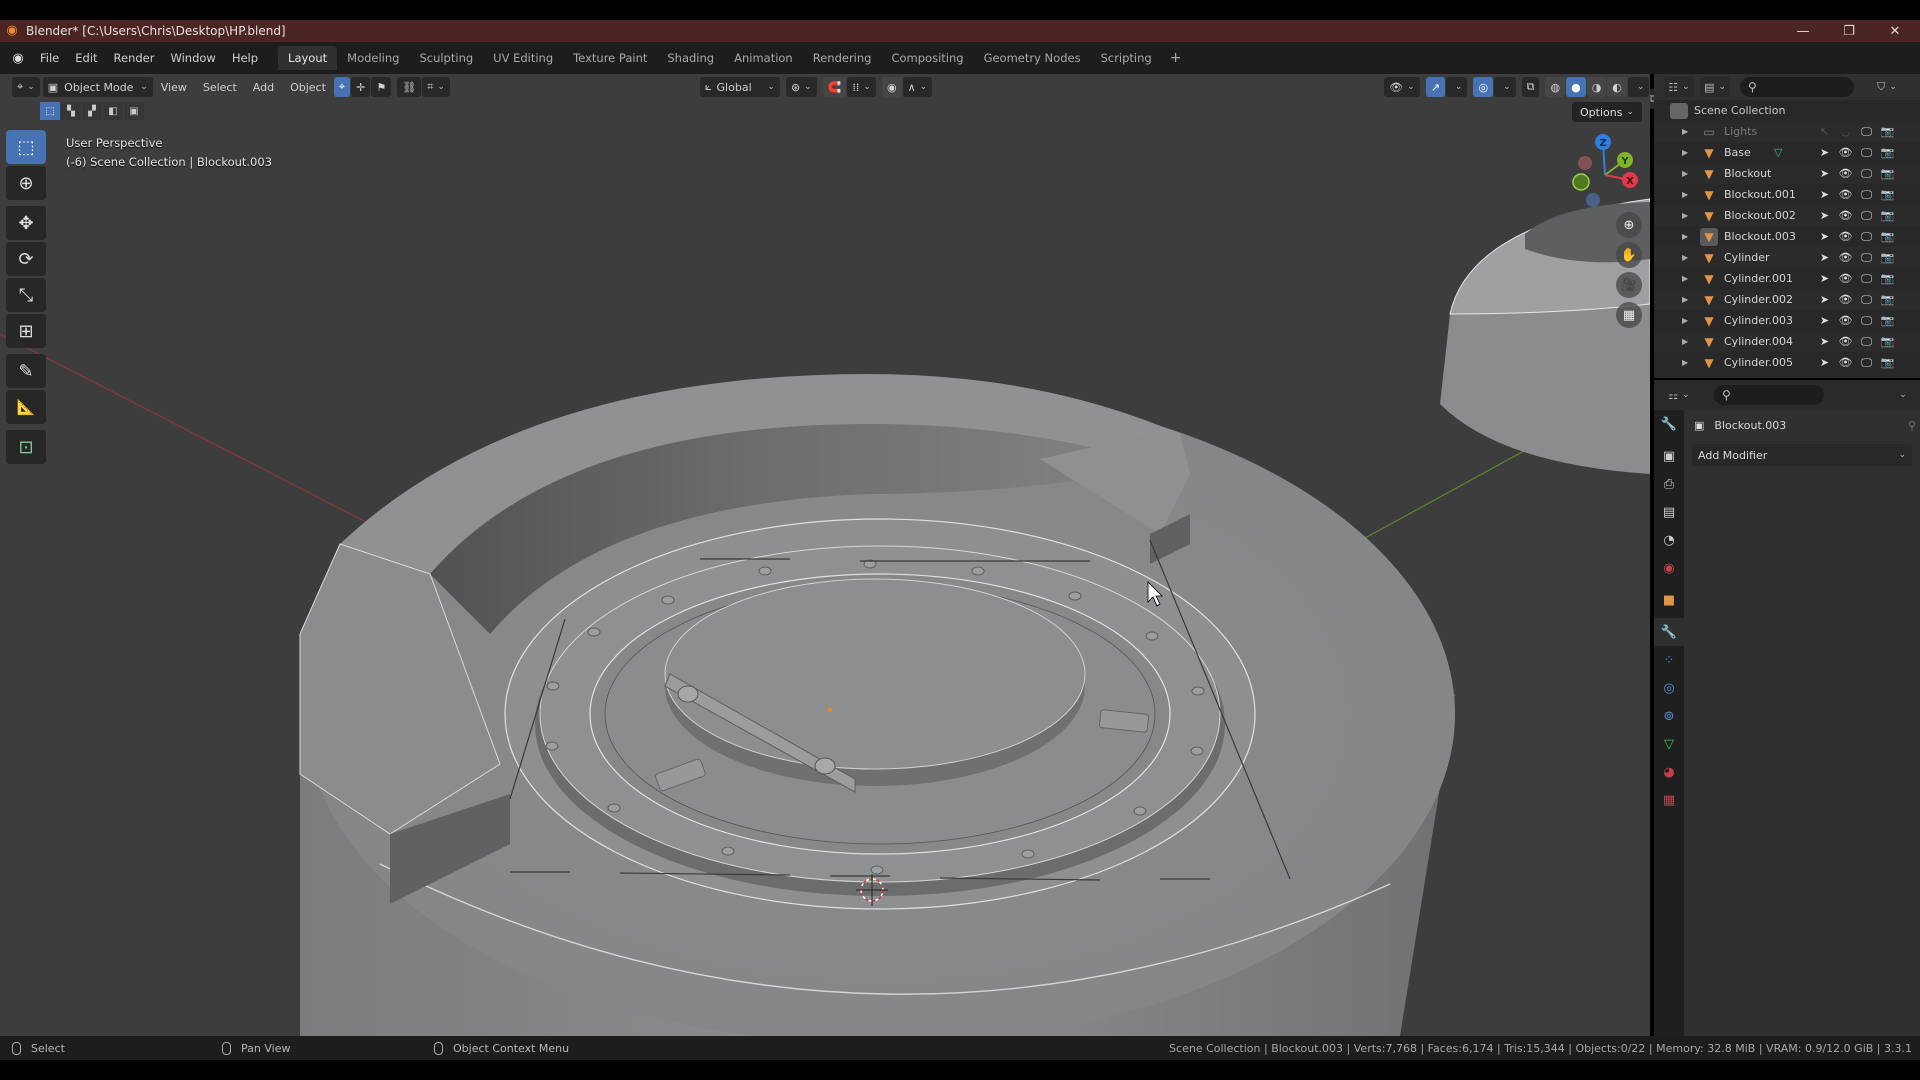 Image resolution: width=1920 pixels, height=1080 pixels. Describe the element at coordinates (1679, 87) in the screenshot. I see `outliner-editor-type-button: ☷ ⌄` at that location.